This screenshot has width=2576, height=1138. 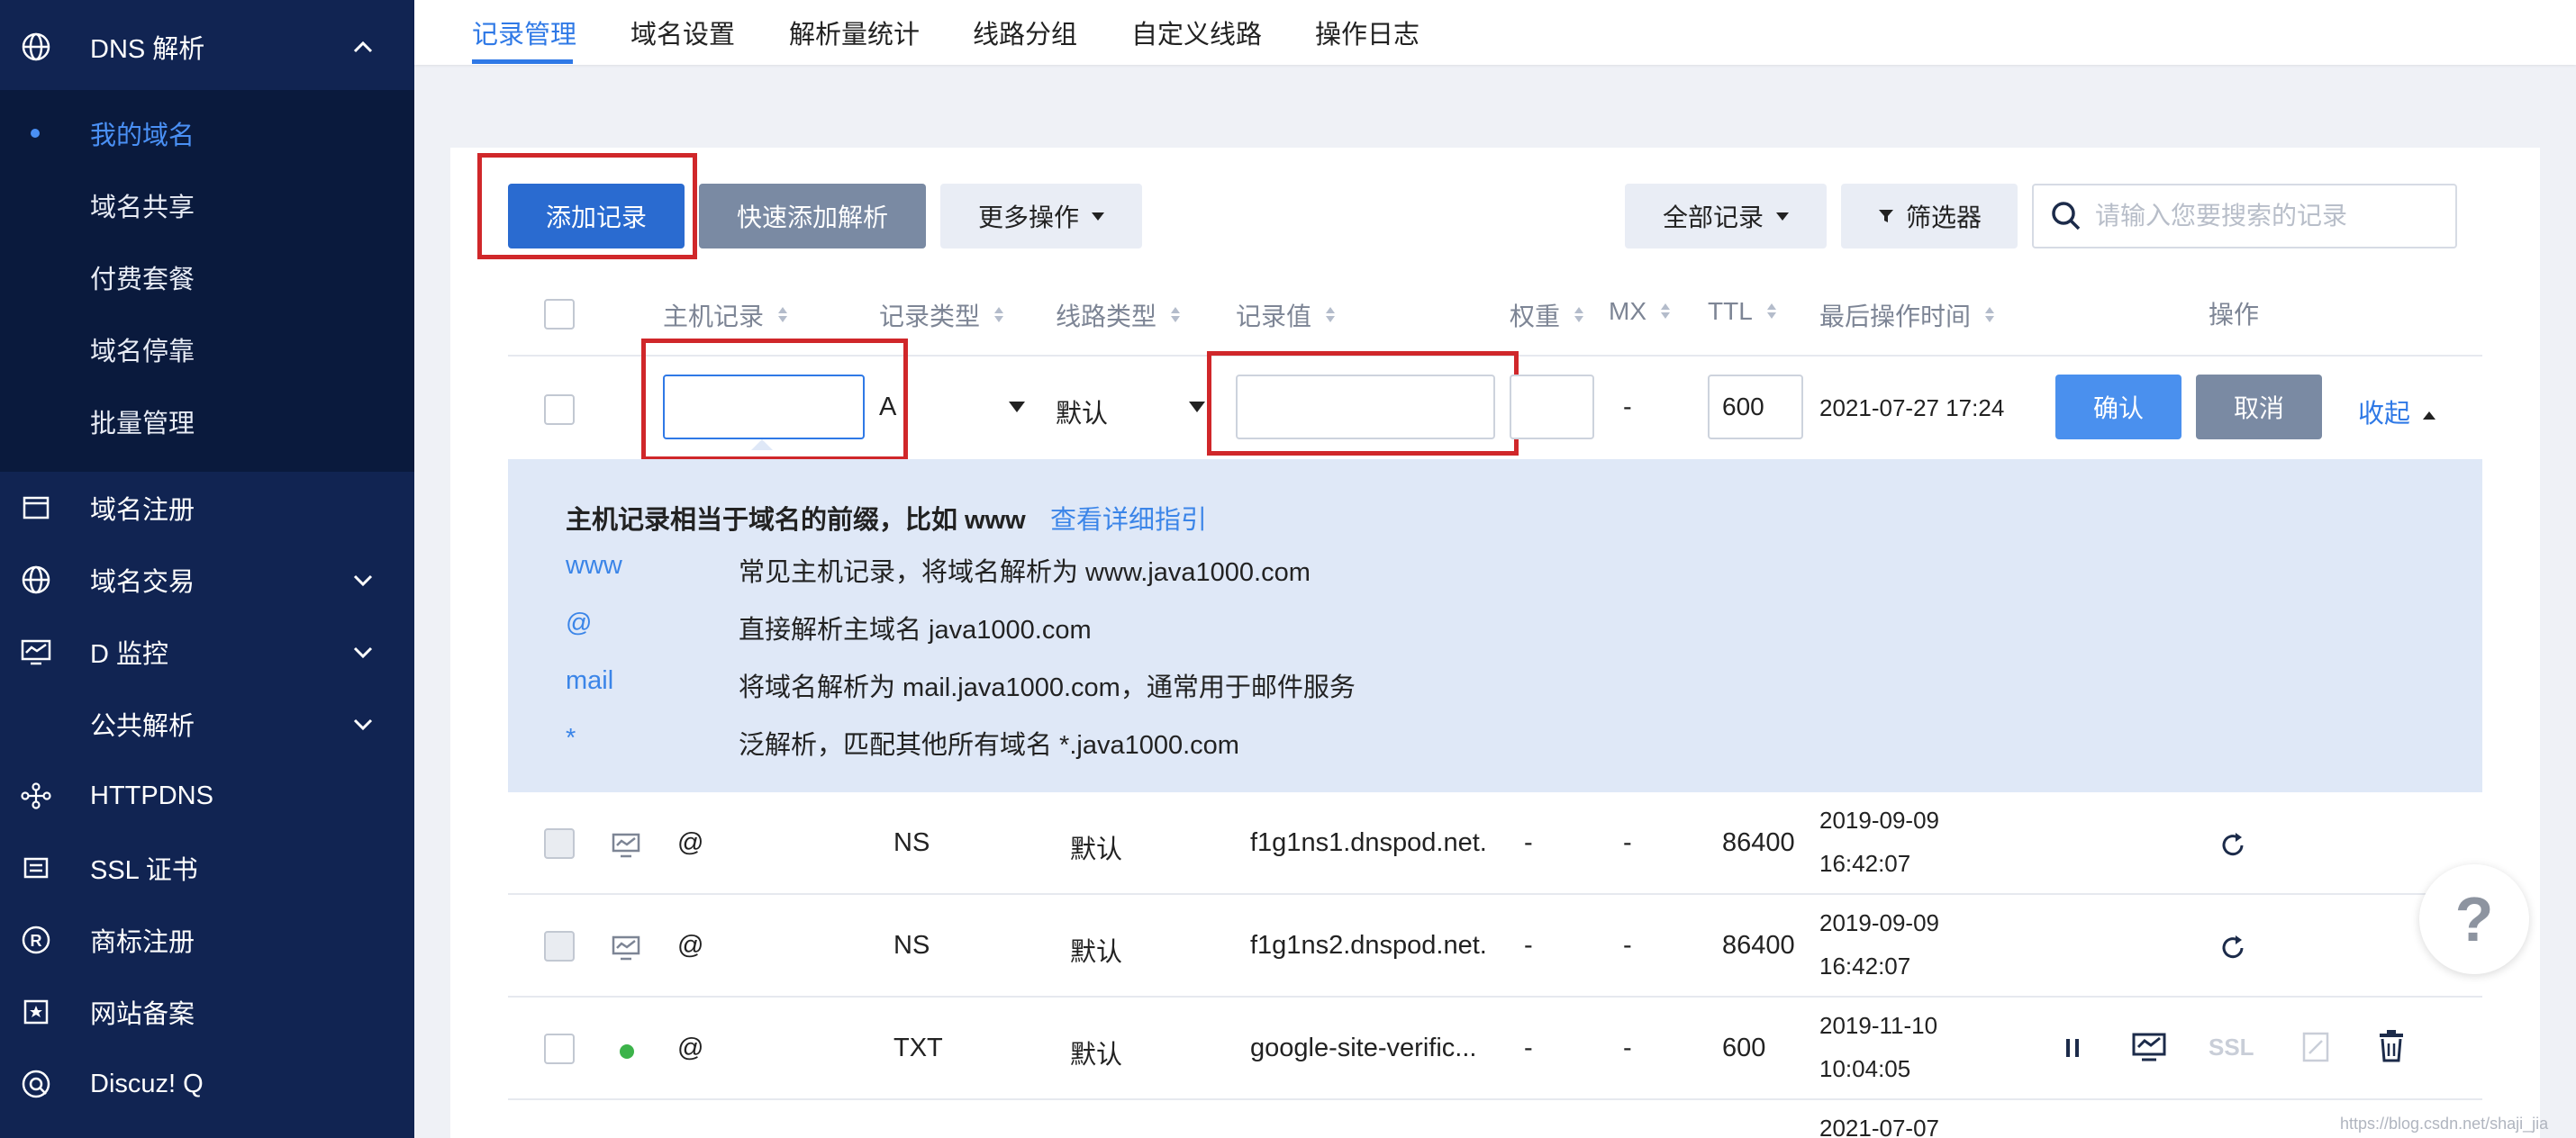 I want to click on help-desc: 泛解析，匹配其他所有域名 *.java1000.com, so click(x=989, y=743).